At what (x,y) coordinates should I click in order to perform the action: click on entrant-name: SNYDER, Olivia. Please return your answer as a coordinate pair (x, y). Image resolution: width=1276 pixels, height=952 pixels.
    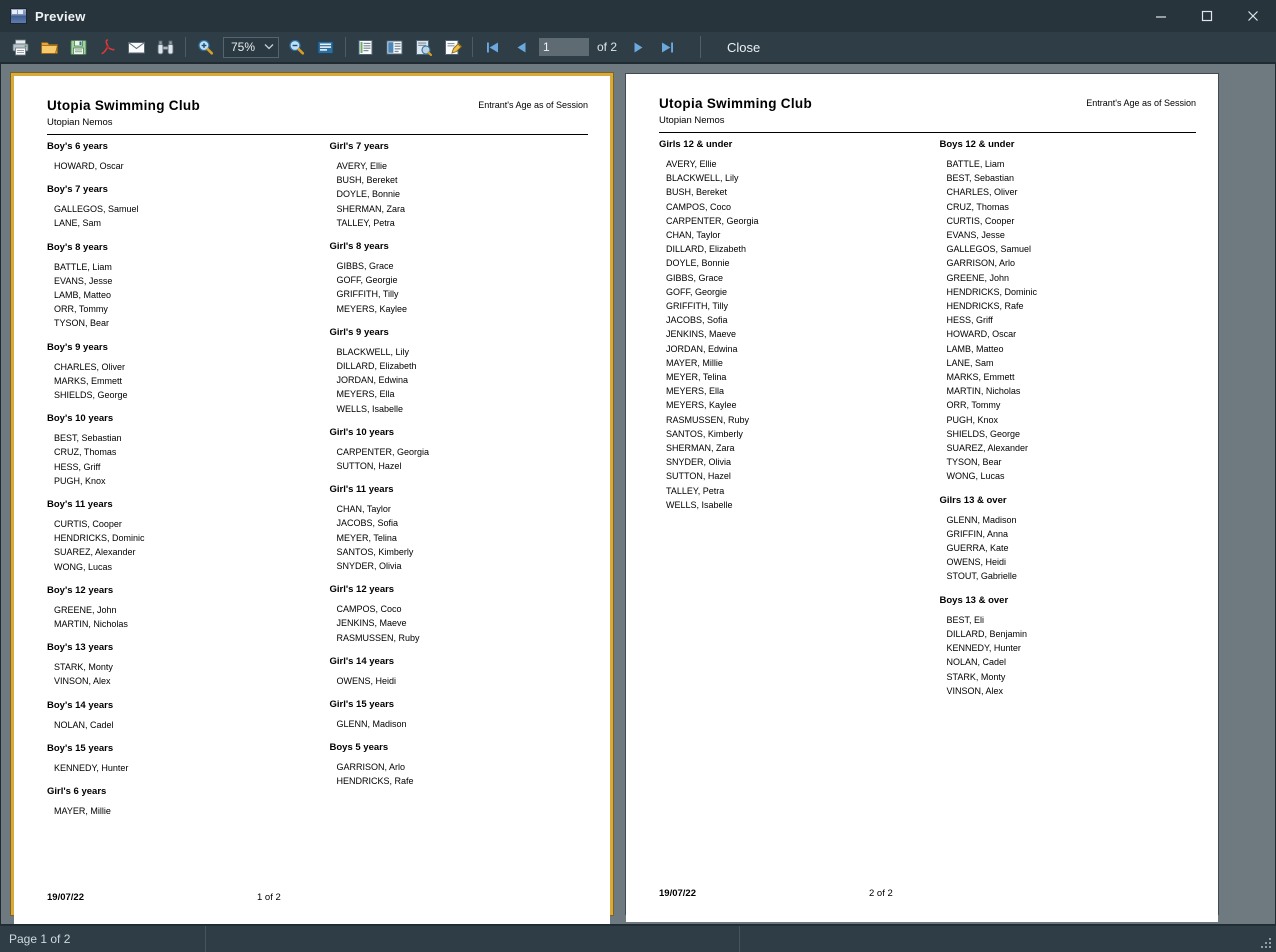
    Looking at the image, I should click on (699, 462).